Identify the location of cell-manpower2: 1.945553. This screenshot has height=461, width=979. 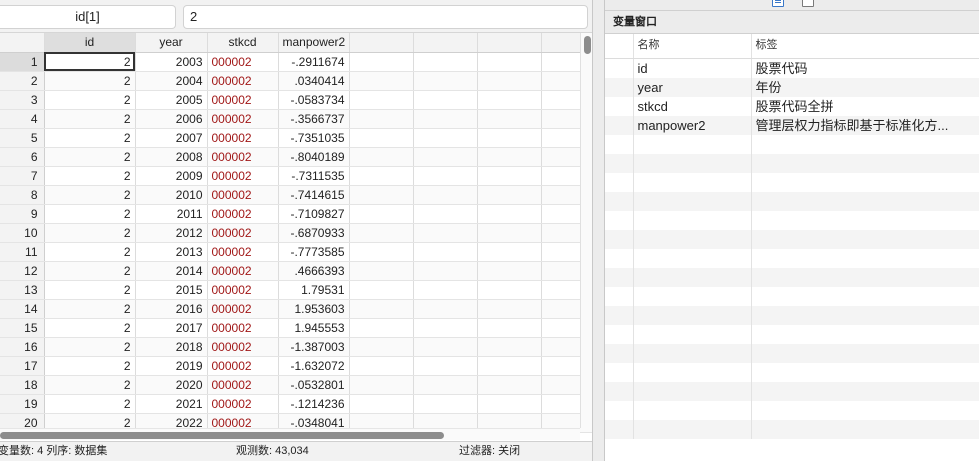
(314, 328).